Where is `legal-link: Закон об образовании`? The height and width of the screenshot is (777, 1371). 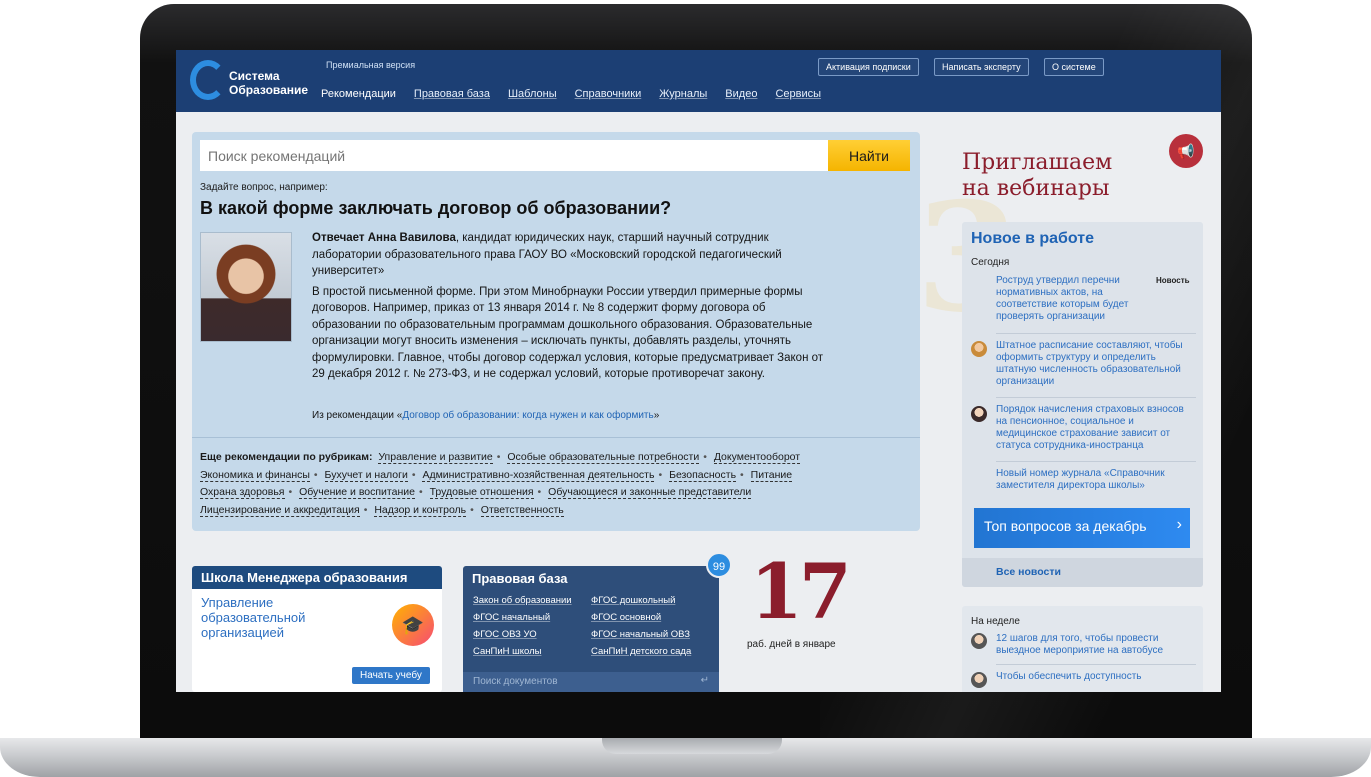
legal-link: Закон об образовании is located at coordinates (532, 601).